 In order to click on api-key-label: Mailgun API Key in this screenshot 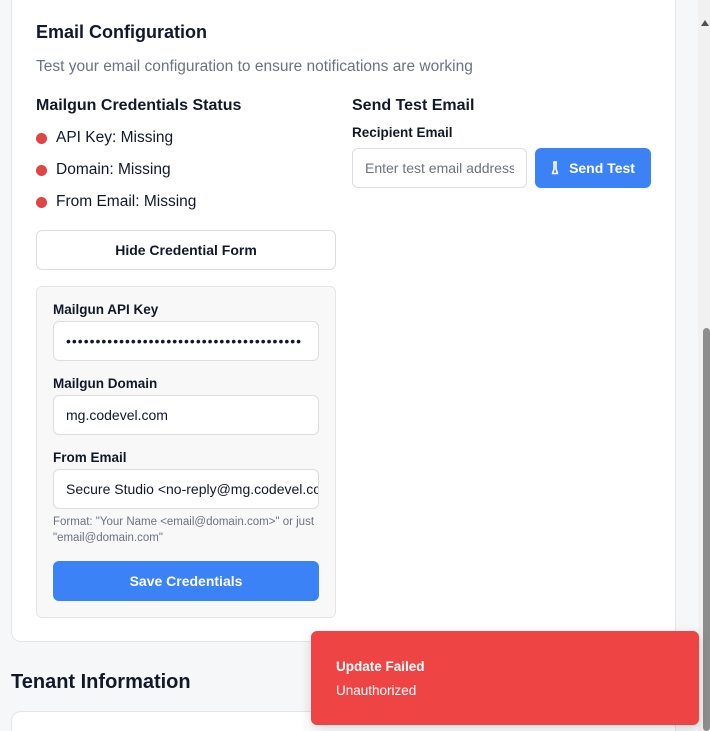, I will do `click(106, 309)`.